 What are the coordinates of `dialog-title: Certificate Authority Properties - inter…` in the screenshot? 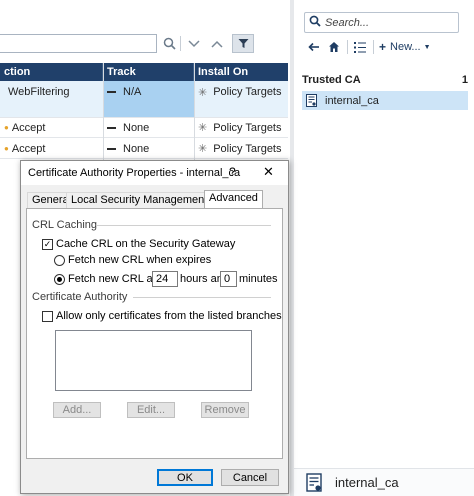 It's located at (134, 173).